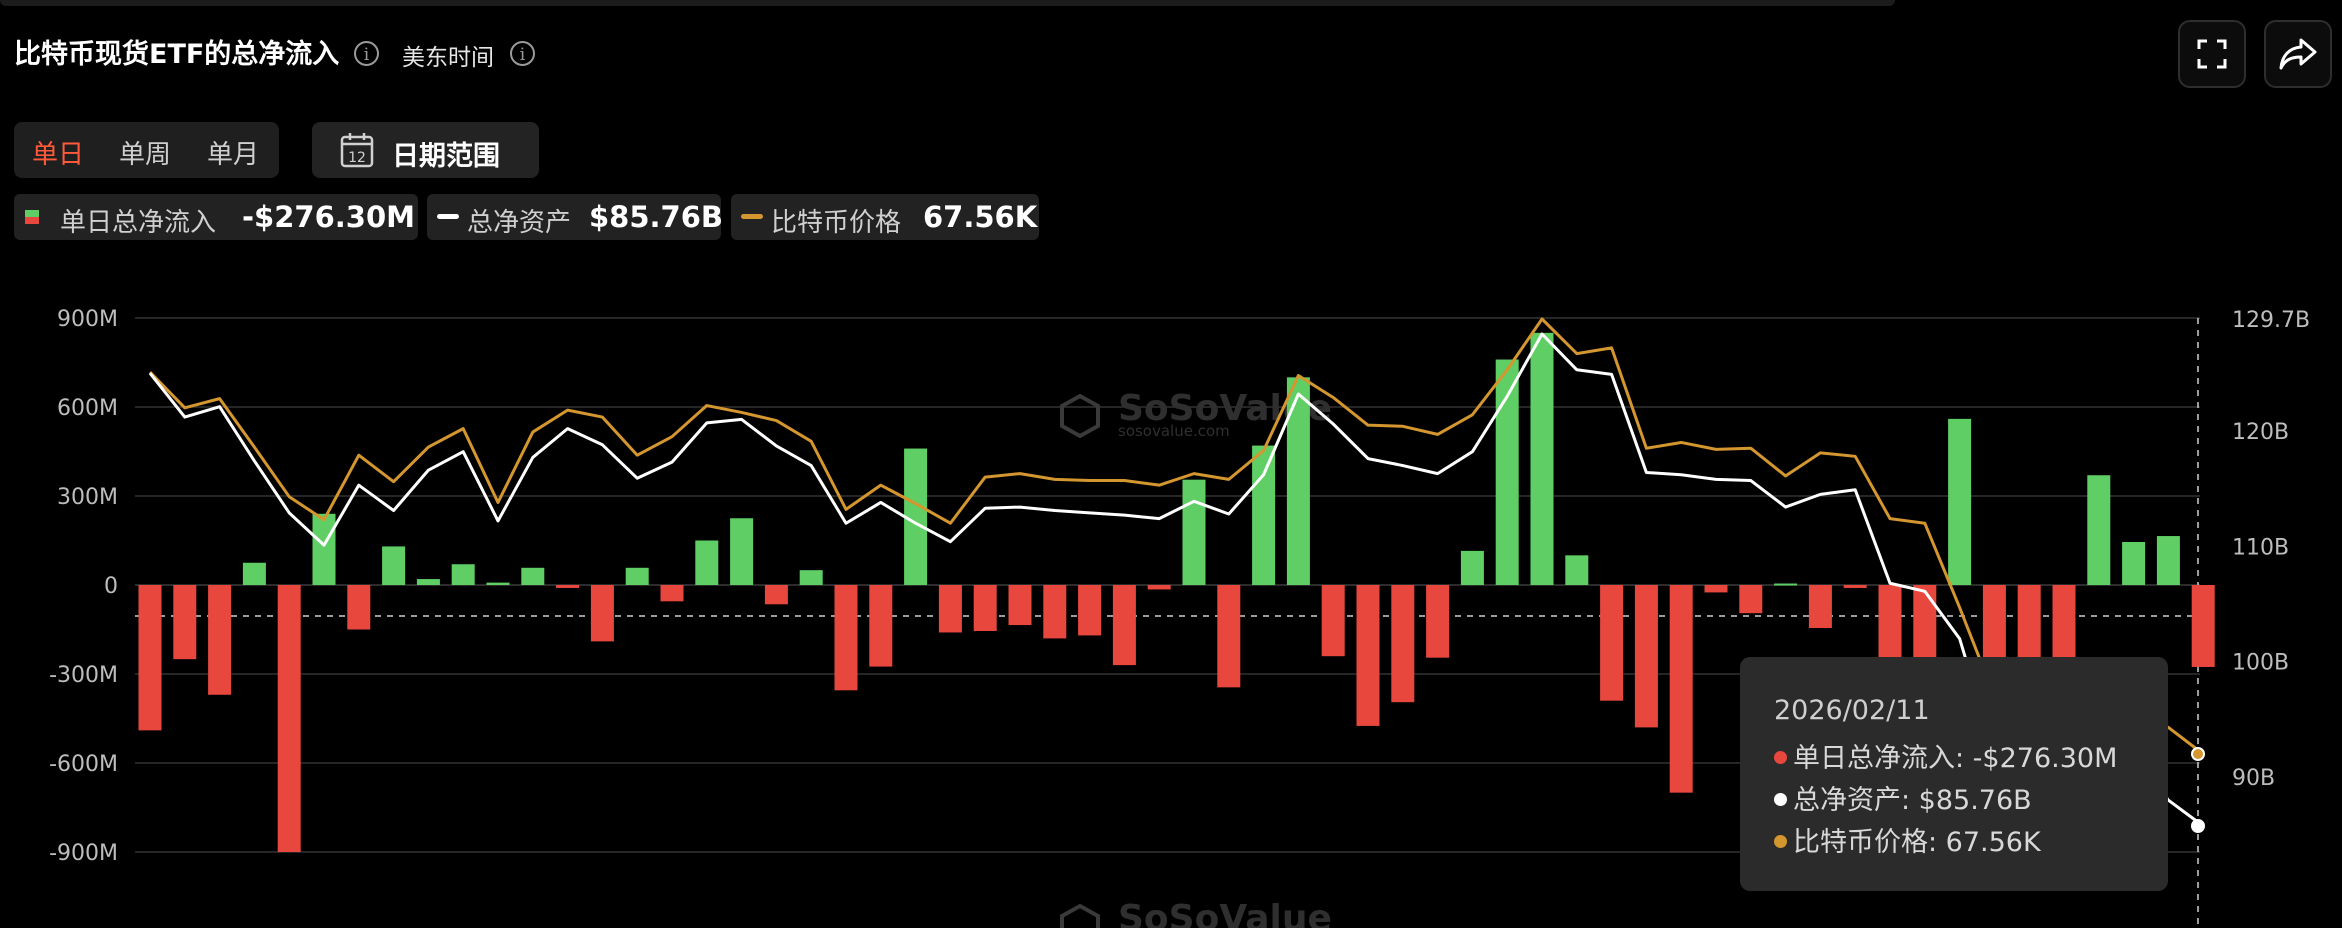  Describe the element at coordinates (1780, 799) in the screenshot. I see `tooltip-assets-dot` at that location.